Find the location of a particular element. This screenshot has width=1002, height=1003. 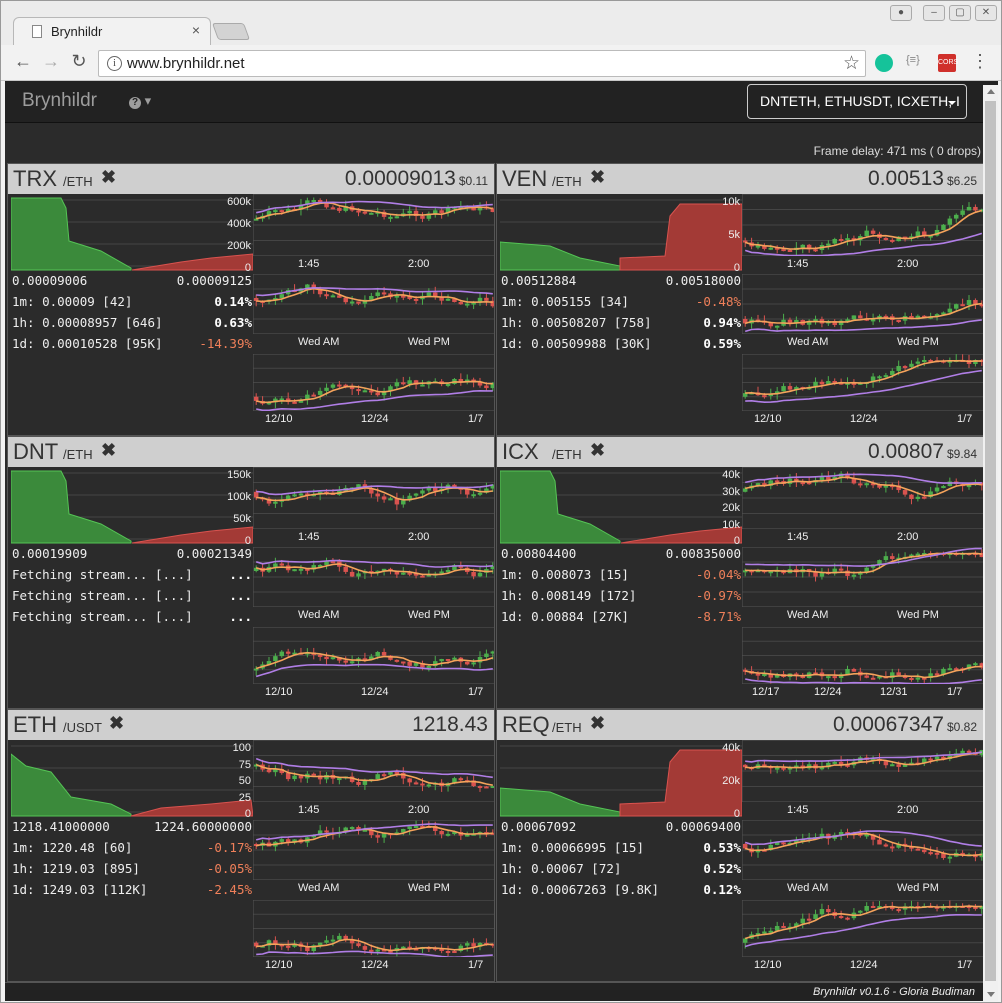

info-icon: i is located at coordinates (114, 63).